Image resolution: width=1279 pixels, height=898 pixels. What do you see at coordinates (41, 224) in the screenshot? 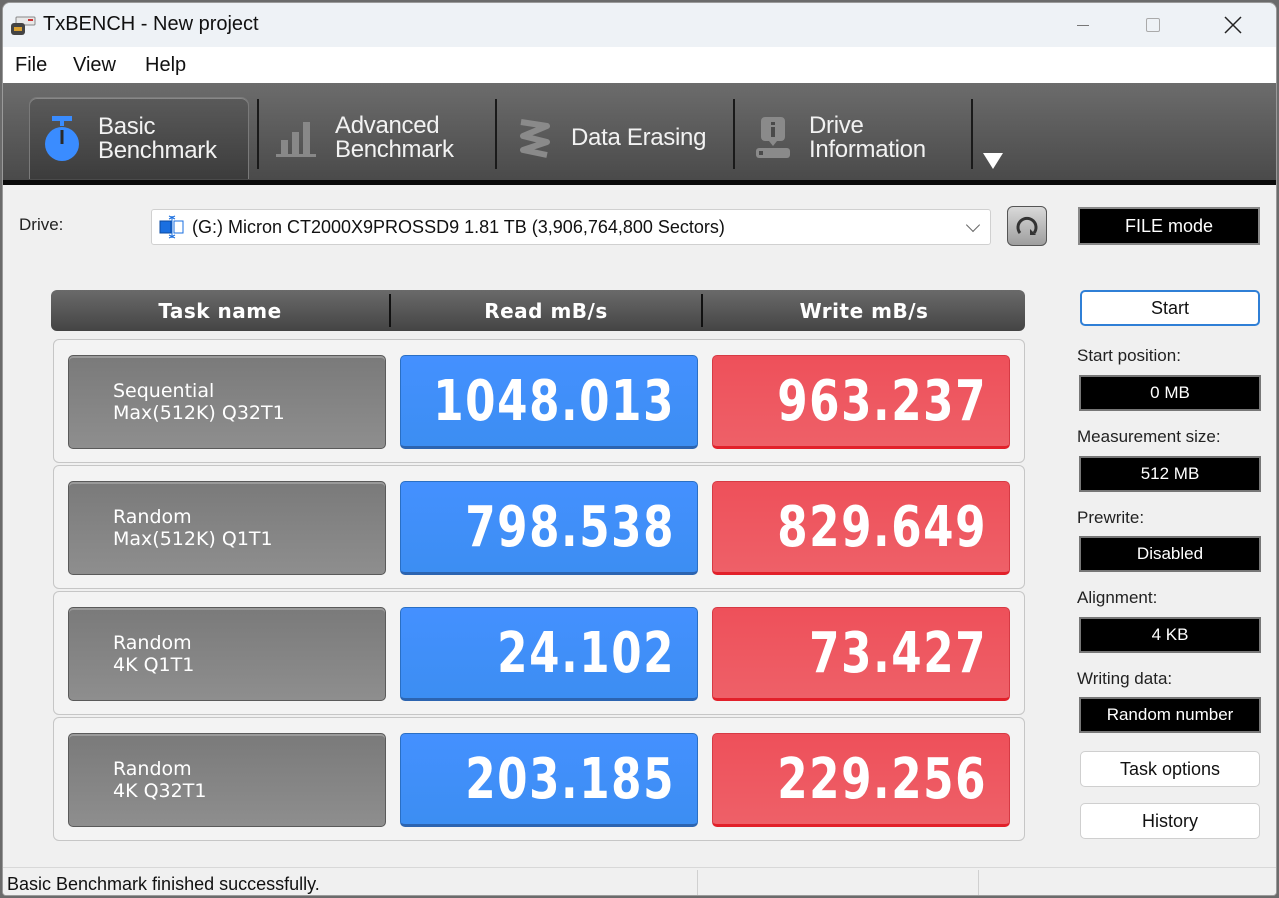
I see `drive-label: Drive:` at bounding box center [41, 224].